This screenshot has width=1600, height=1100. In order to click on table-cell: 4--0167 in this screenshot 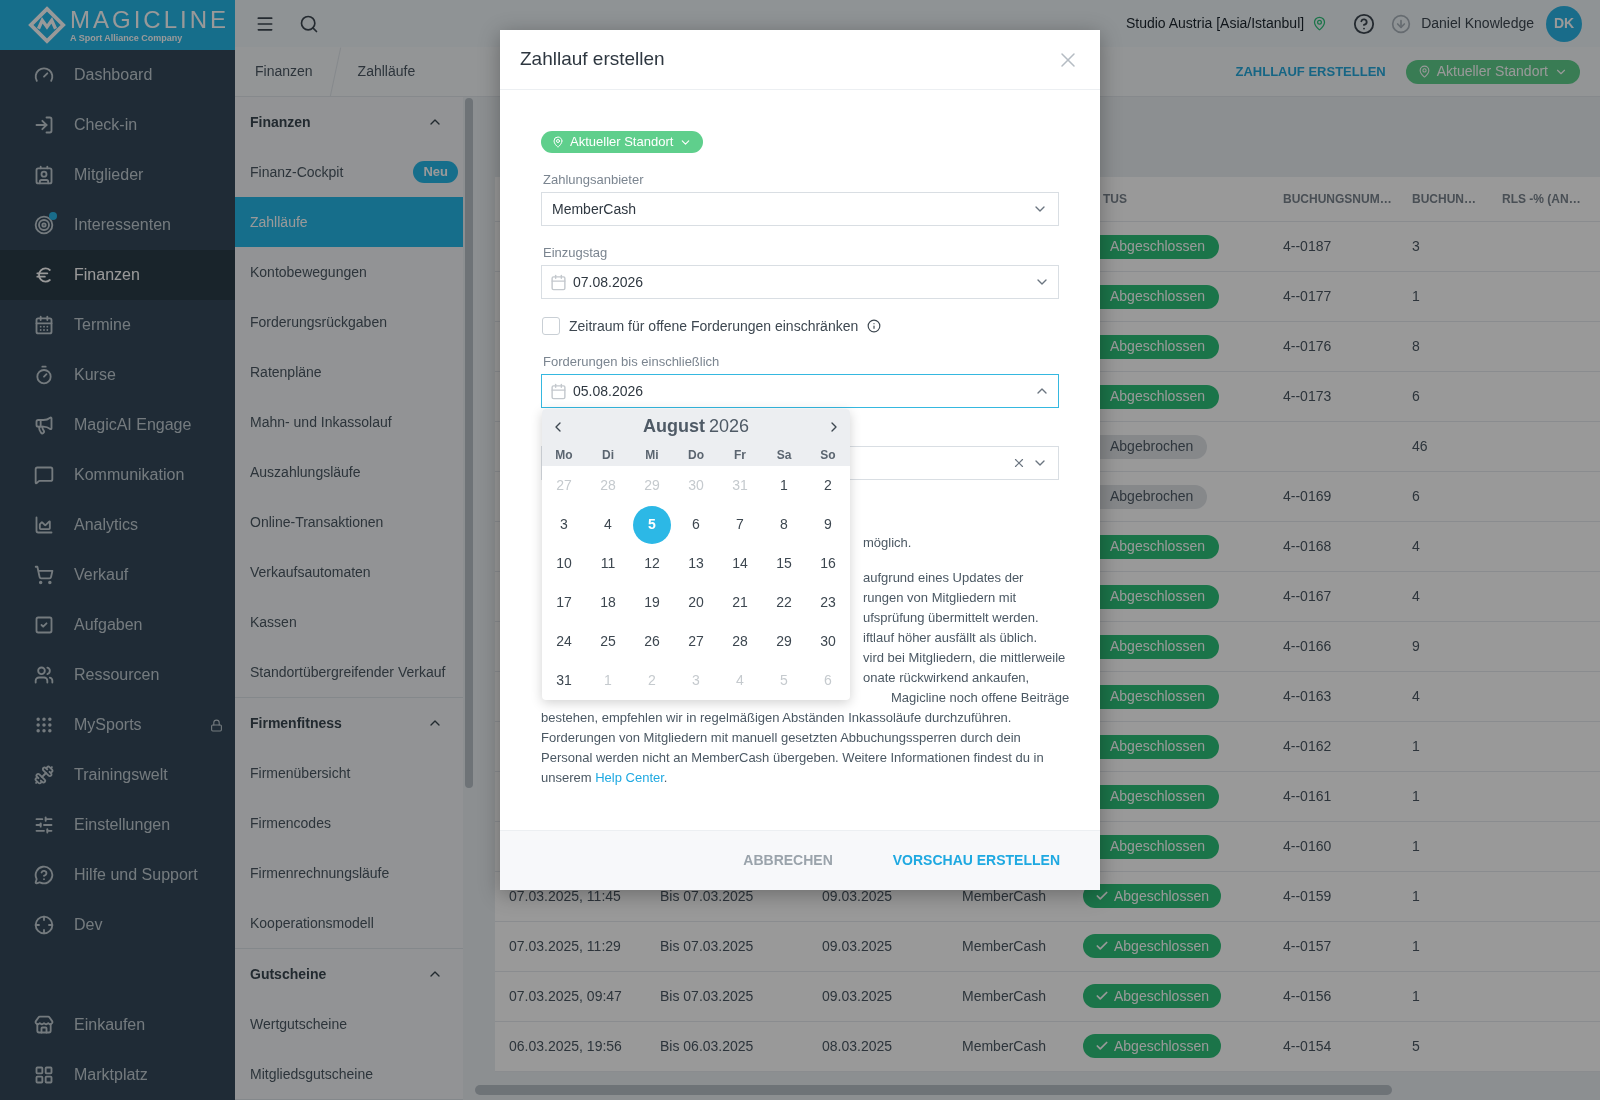, I will do `click(1307, 596)`.